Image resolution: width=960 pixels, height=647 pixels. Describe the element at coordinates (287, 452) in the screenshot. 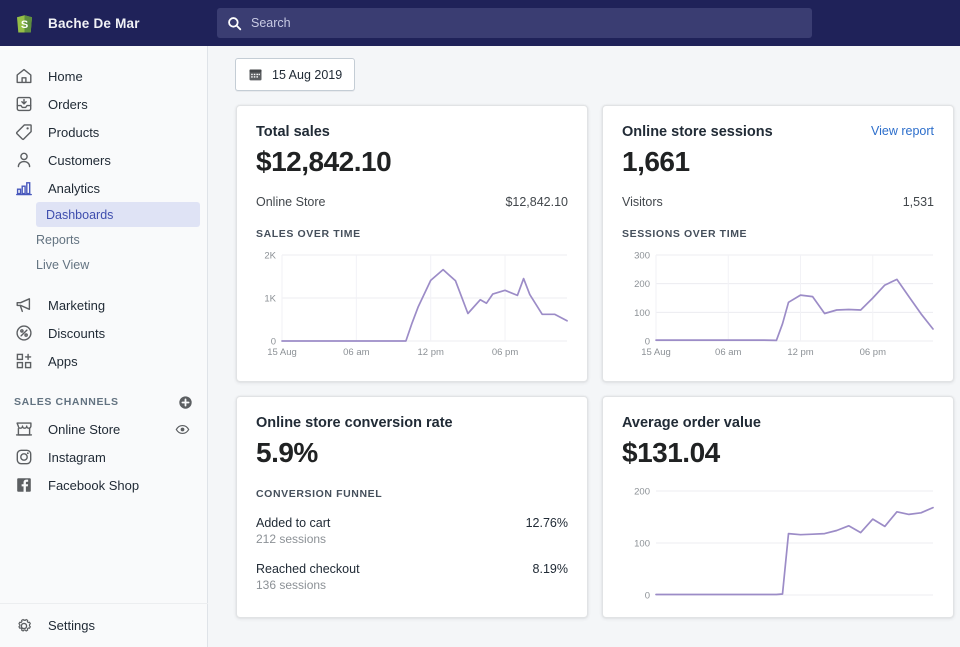

I see `conversion-rate-value: 5.9%` at that location.